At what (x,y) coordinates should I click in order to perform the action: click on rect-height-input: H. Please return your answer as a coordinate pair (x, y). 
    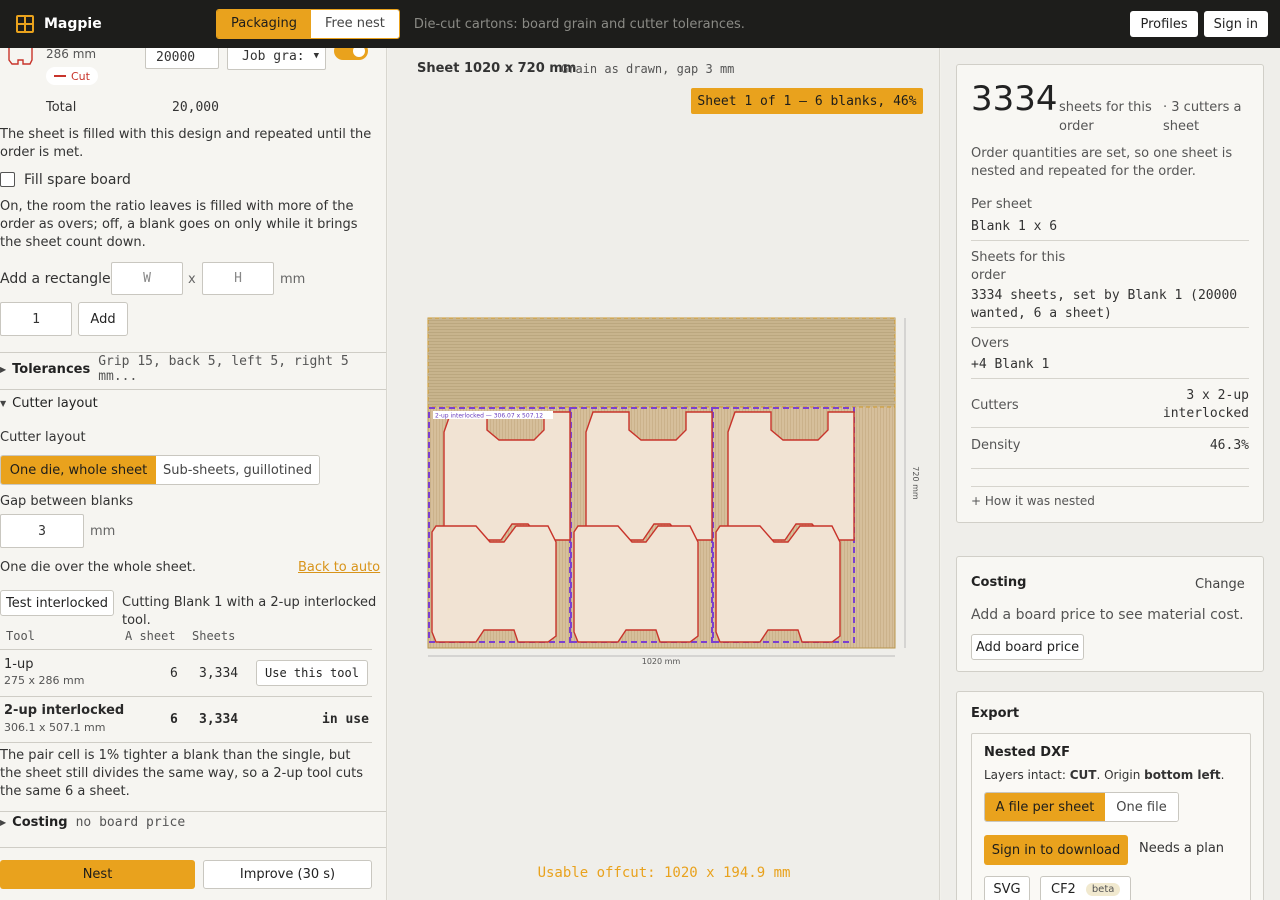
    Looking at the image, I should click on (238, 278).